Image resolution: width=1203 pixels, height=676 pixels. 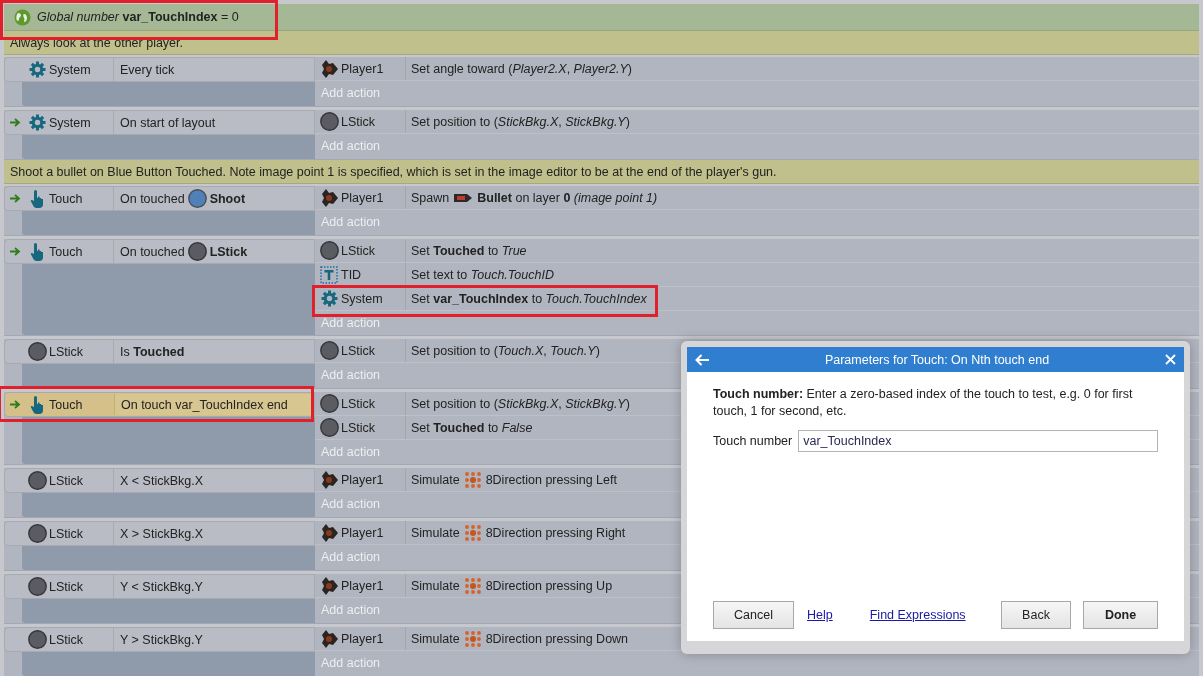 I want to click on action-text: Bullet on layer 0 (image point 1), so click(x=567, y=197).